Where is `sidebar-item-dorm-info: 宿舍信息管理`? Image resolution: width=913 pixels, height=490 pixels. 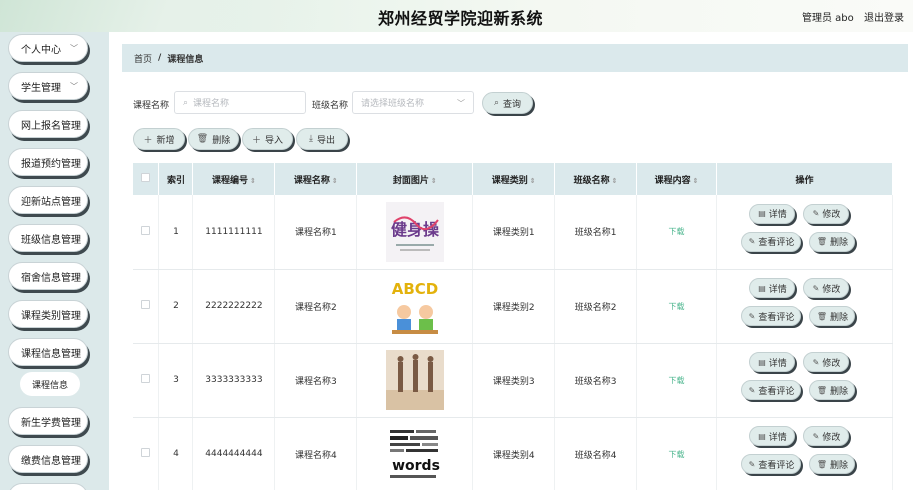 sidebar-item-dorm-info: 宿舍信息管理 is located at coordinates (48, 276).